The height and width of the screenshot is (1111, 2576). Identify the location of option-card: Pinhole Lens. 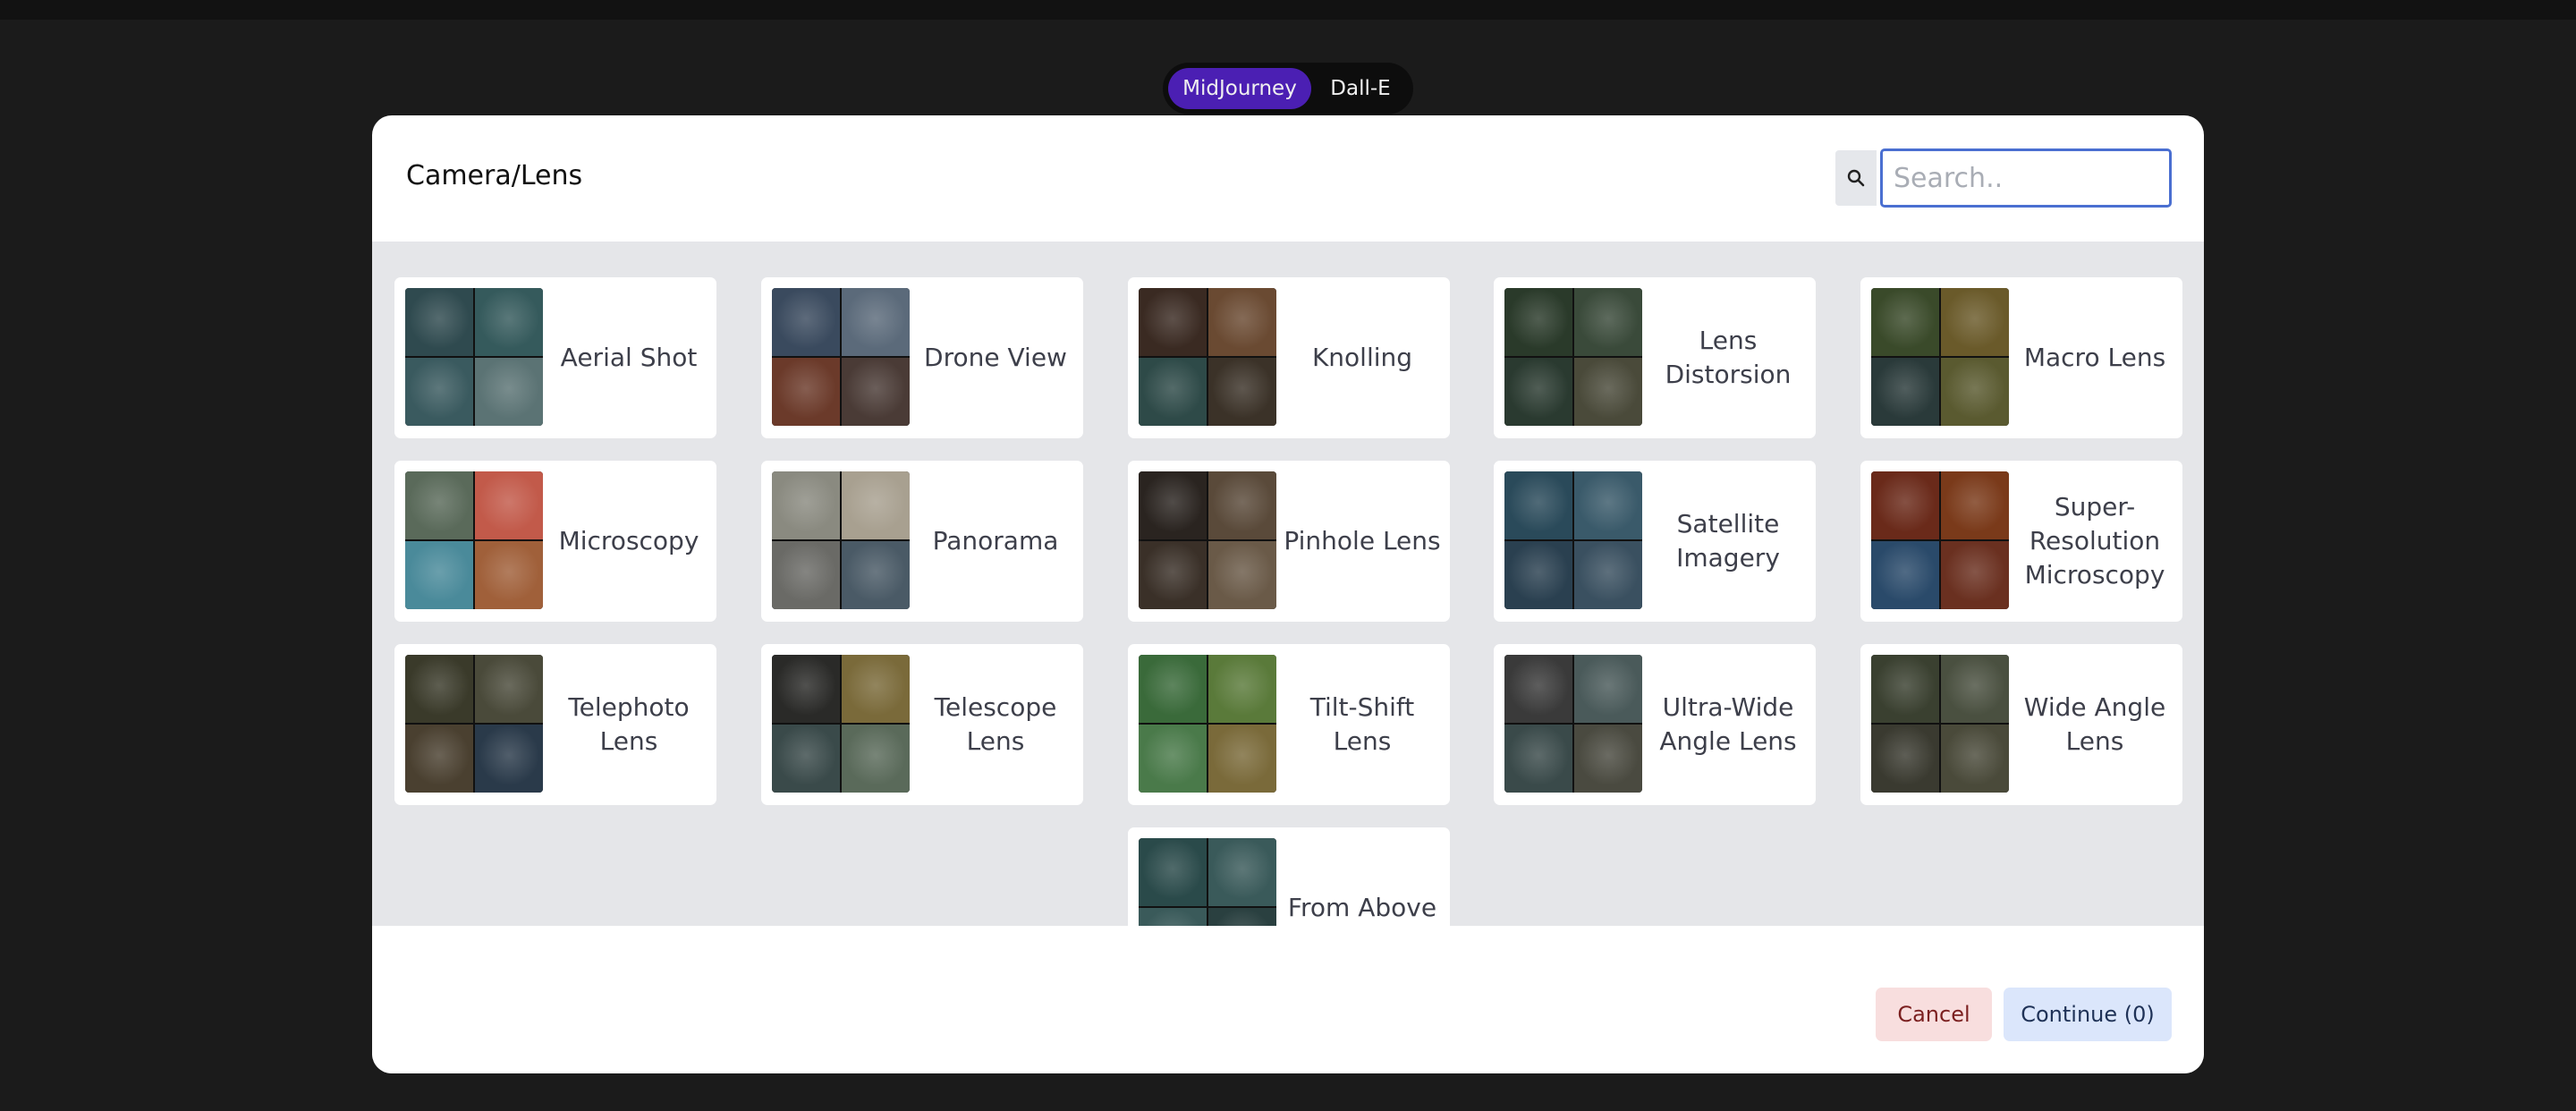
(1289, 541).